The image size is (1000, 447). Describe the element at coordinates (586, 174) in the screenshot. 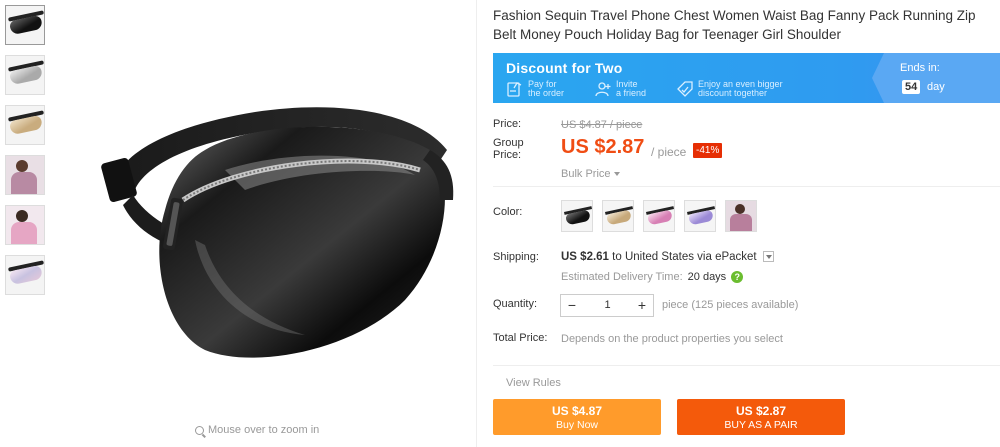

I see `bulk-price-label: Bulk Price` at that location.